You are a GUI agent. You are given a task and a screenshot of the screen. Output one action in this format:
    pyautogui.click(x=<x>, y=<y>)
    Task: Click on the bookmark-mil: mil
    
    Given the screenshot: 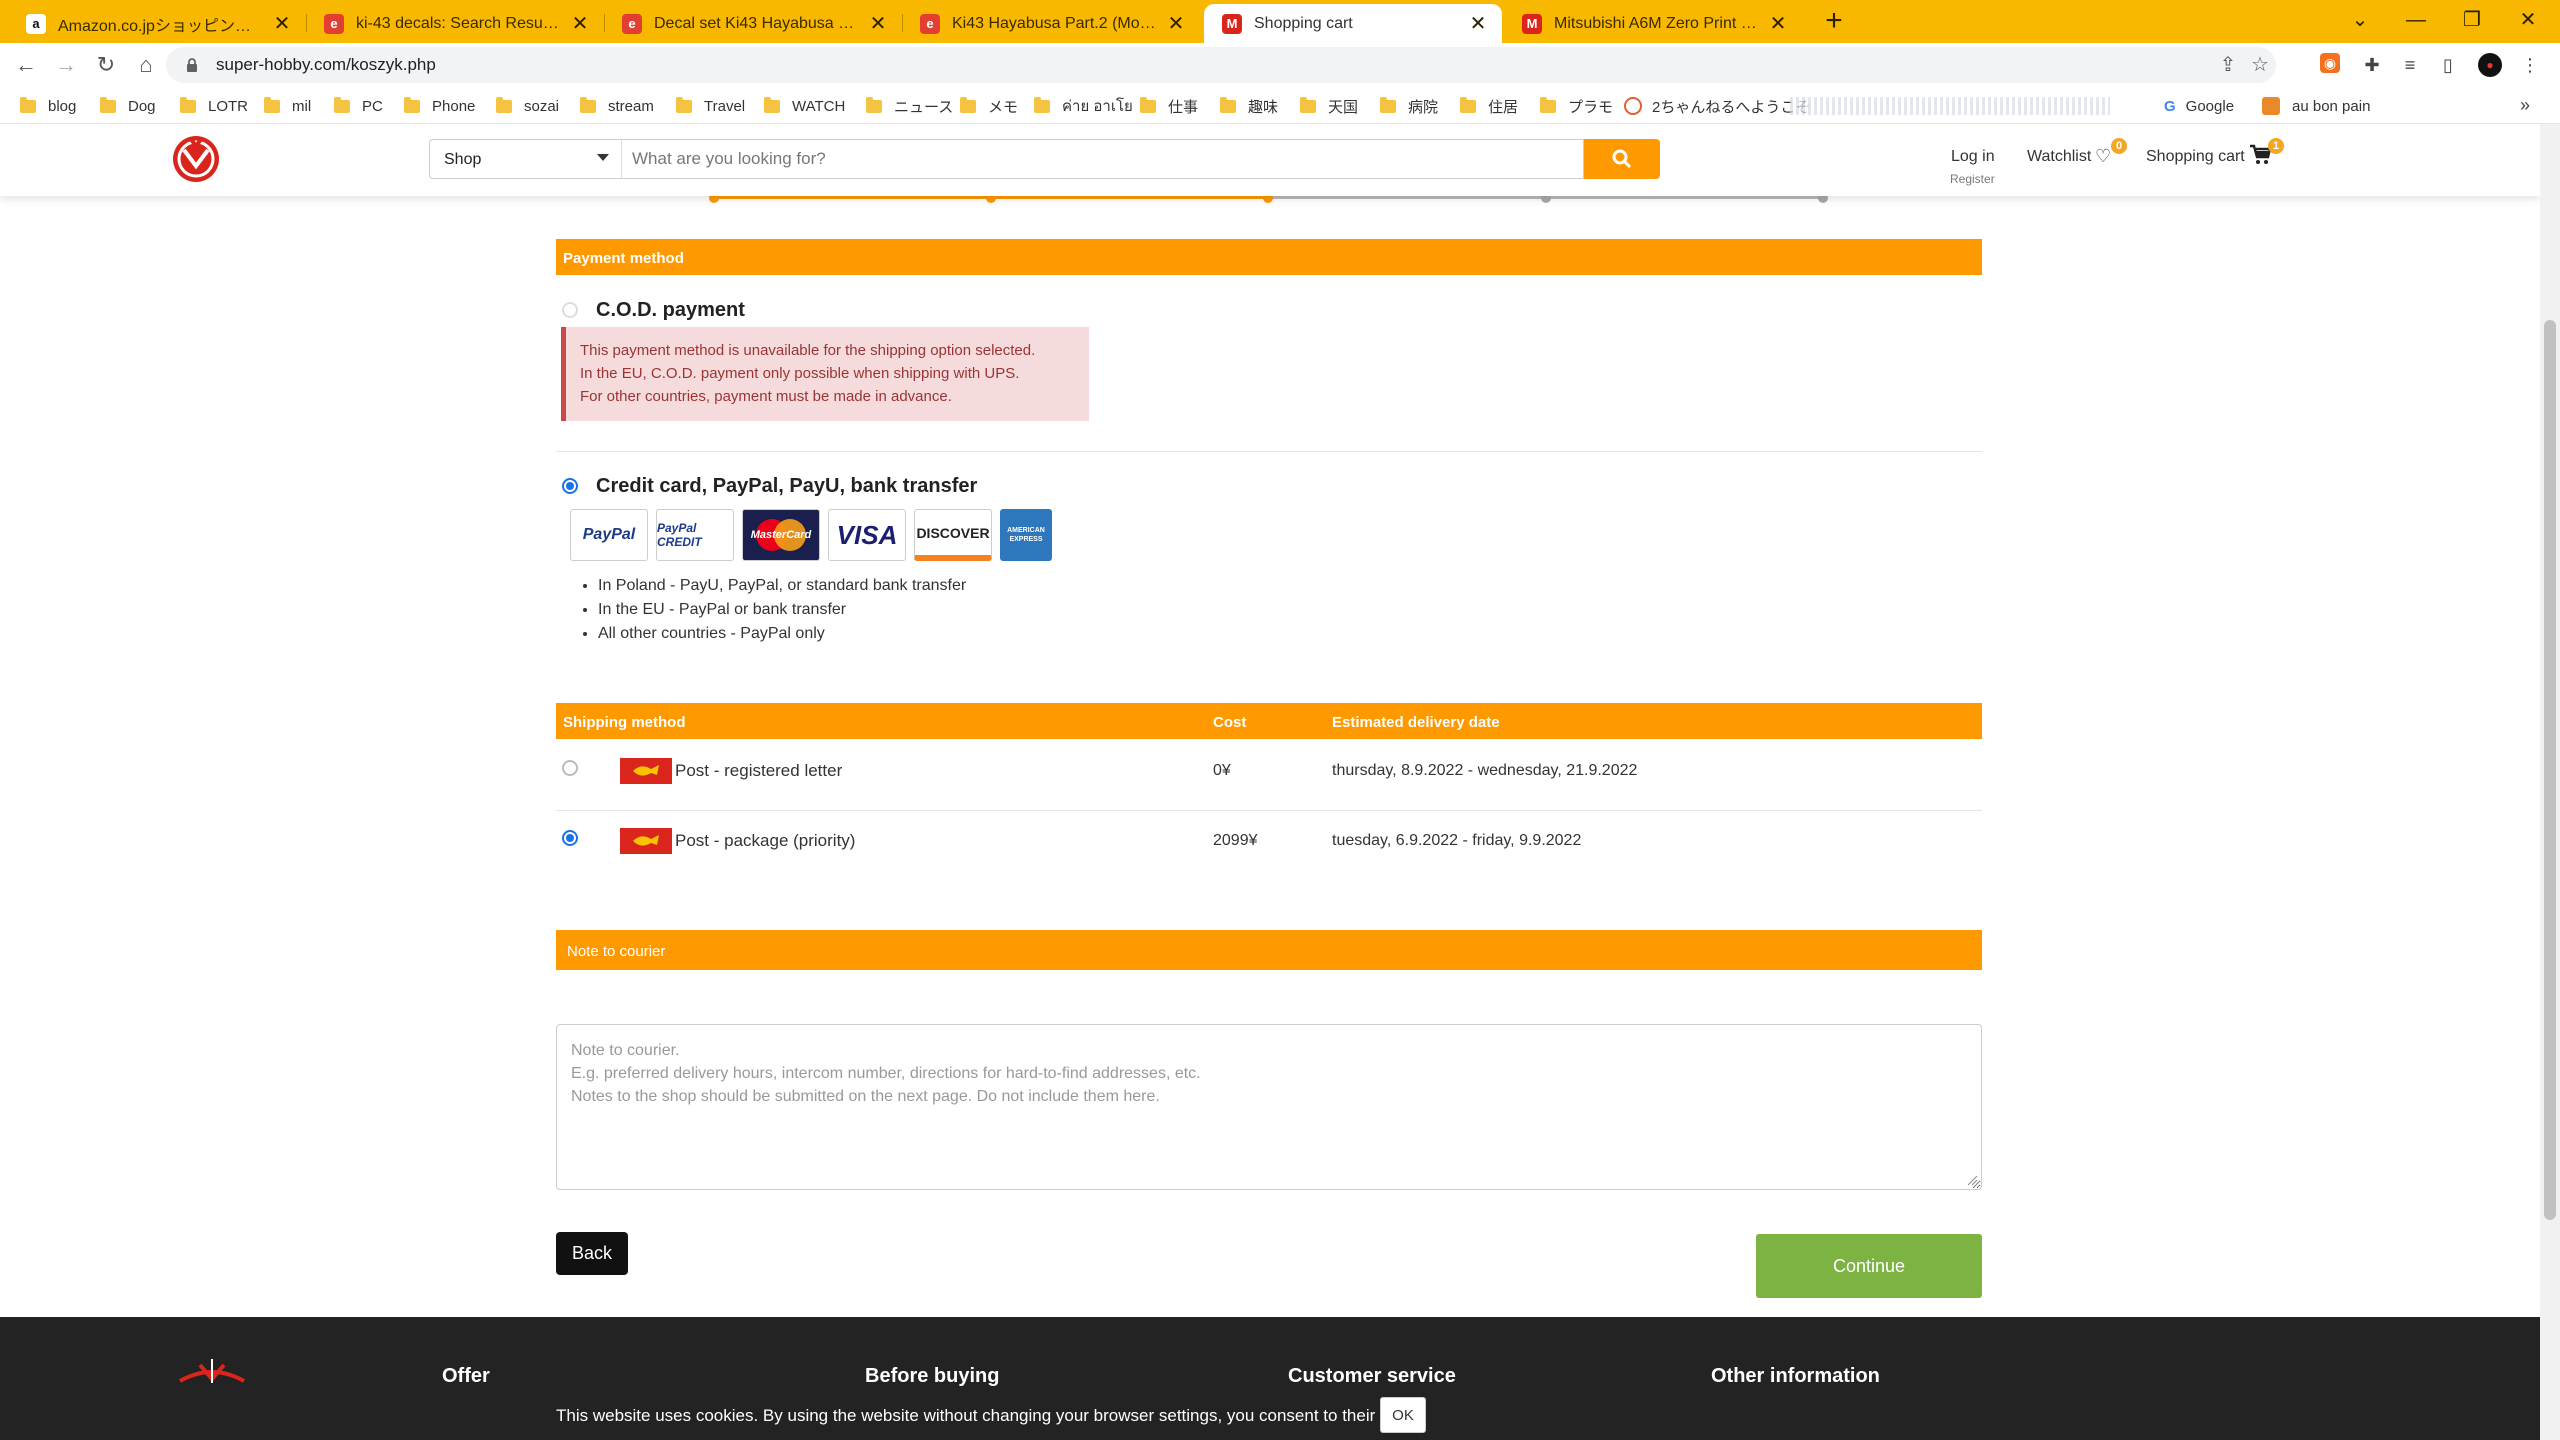 What is the action you would take?
    pyautogui.click(x=287, y=106)
    